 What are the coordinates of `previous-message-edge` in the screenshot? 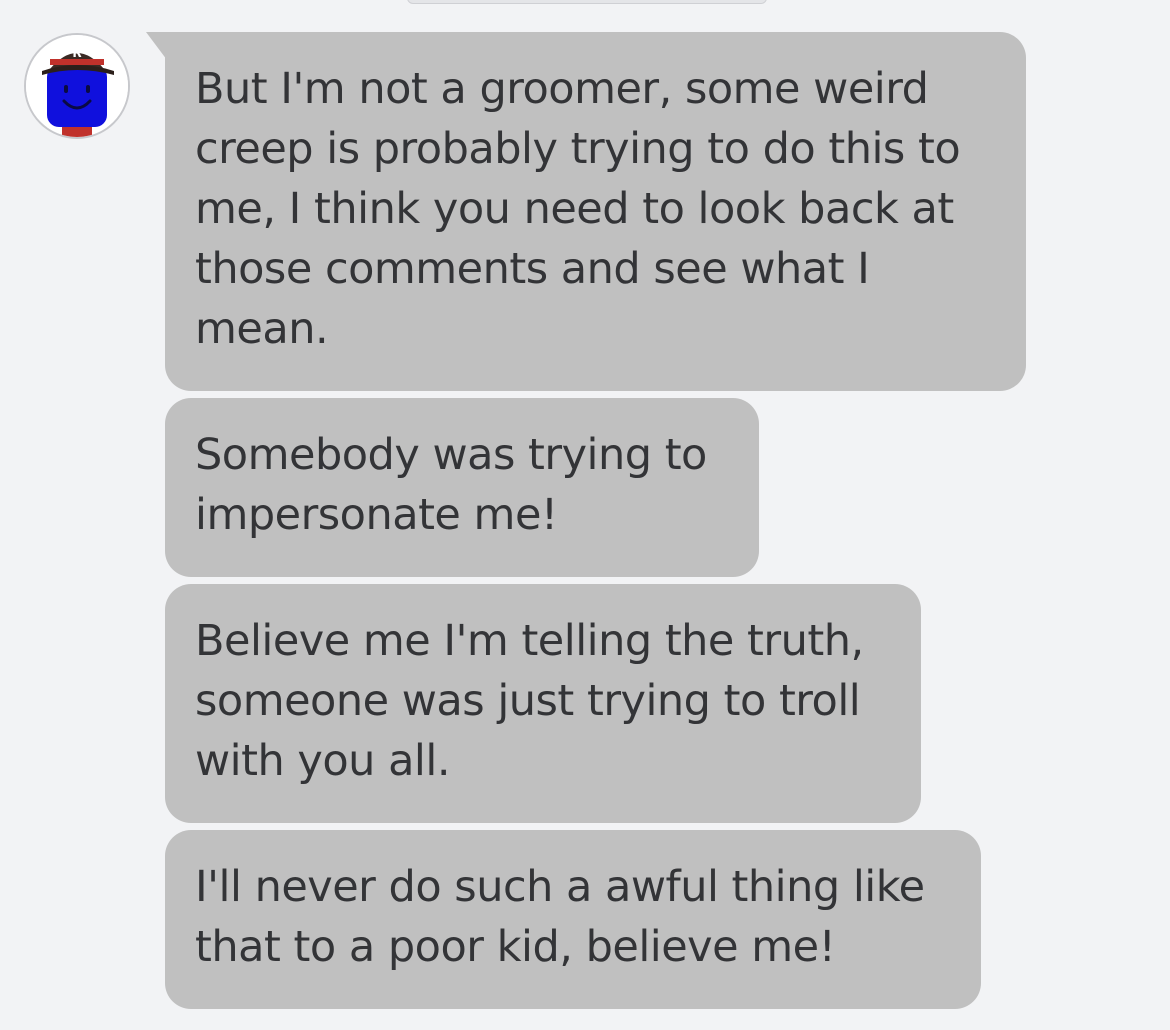 It's located at (587, 2).